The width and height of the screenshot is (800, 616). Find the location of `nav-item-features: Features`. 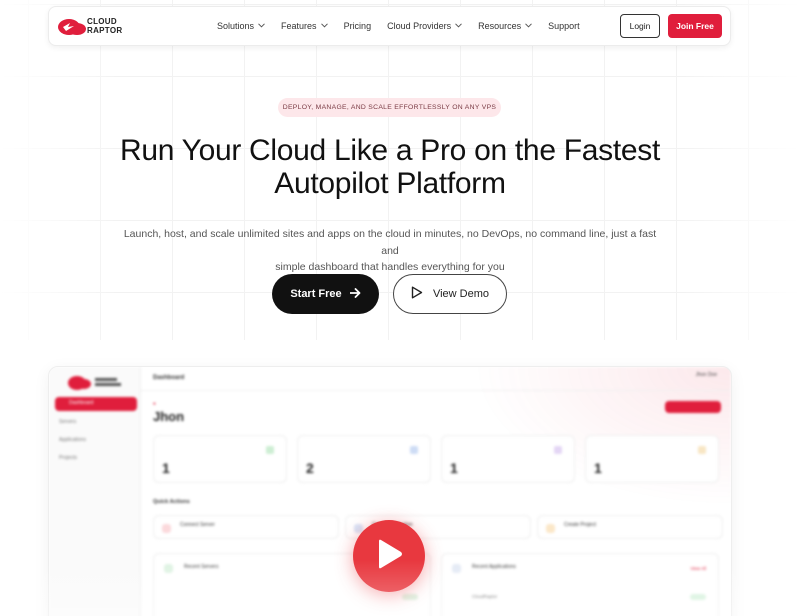

nav-item-features: Features is located at coordinates (304, 26).